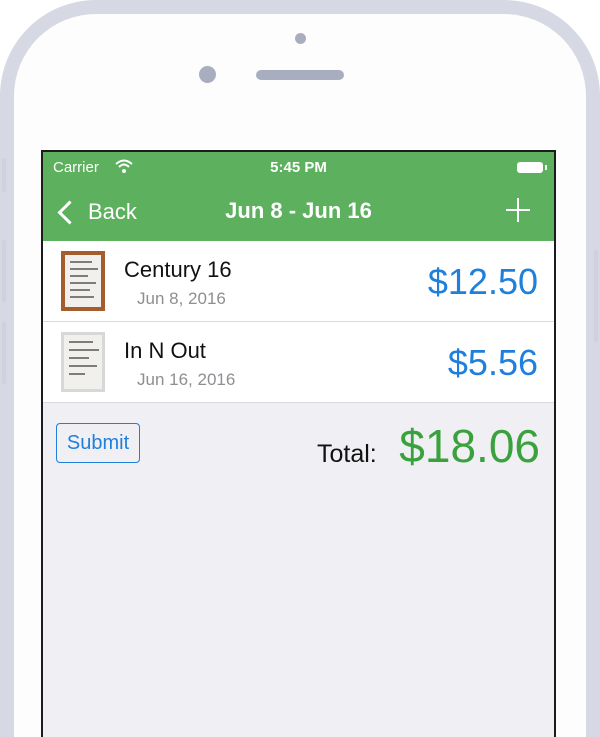 The image size is (600, 737). Describe the element at coordinates (300, 75) in the screenshot. I see `earpiece-speaker` at that location.